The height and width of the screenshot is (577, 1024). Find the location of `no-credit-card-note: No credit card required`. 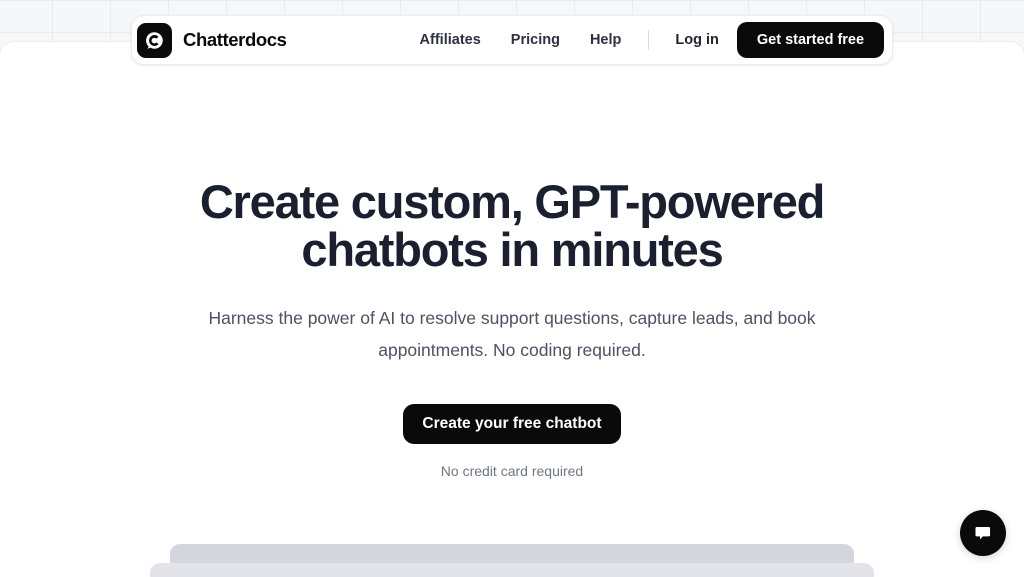

no-credit-card-note: No credit card required is located at coordinates (512, 471).